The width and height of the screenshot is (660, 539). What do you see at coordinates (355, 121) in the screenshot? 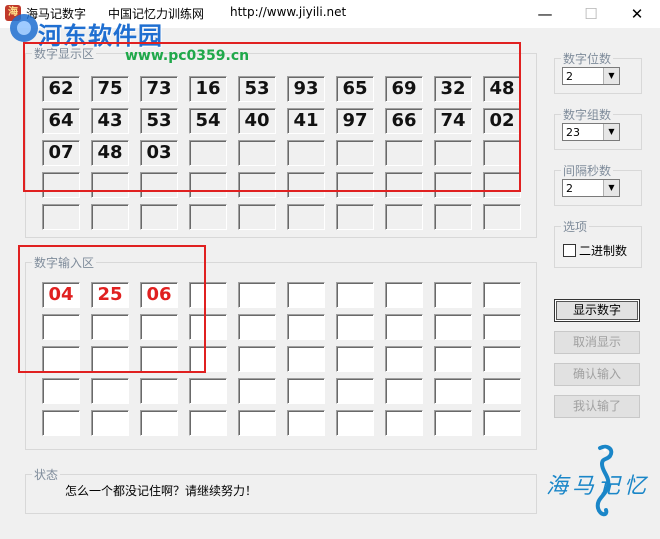
I see `display-cell: 97` at bounding box center [355, 121].